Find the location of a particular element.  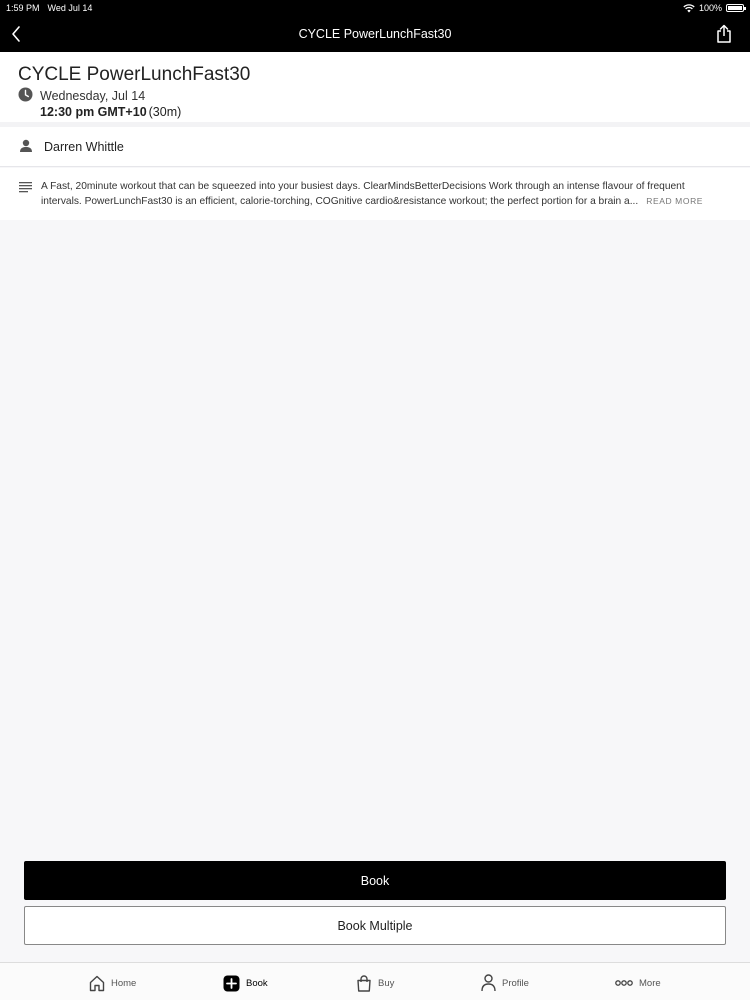

tab-more-label: More is located at coordinates (650, 983).